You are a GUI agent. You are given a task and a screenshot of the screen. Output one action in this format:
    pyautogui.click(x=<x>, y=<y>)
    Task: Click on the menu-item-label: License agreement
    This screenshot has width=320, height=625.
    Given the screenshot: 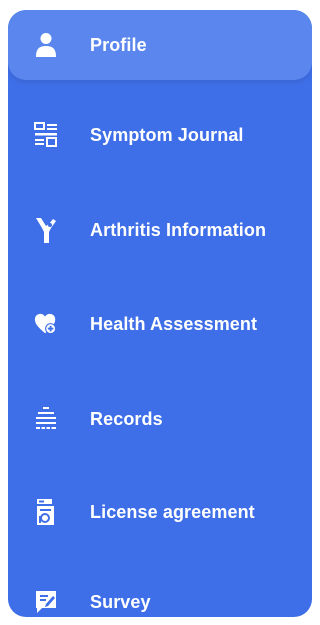 What is the action you would take?
    pyautogui.click(x=172, y=511)
    